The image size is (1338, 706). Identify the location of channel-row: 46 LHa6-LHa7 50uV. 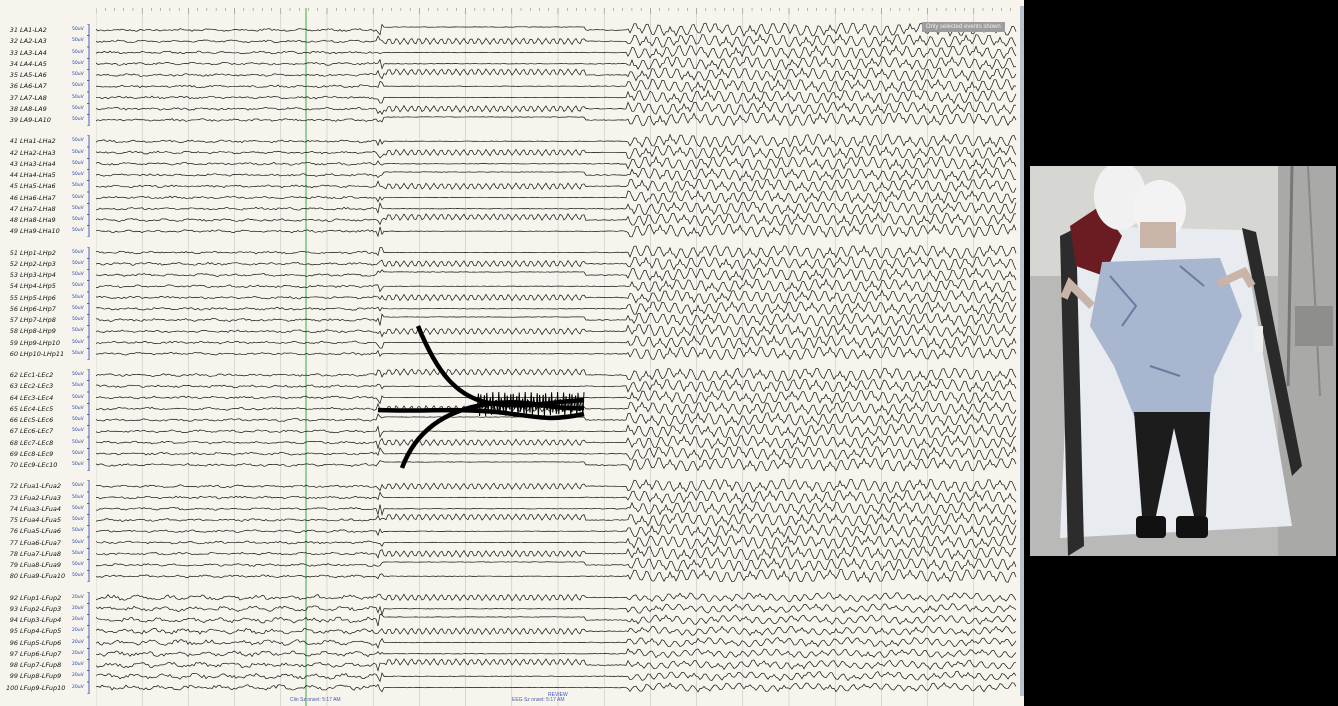
(50, 197).